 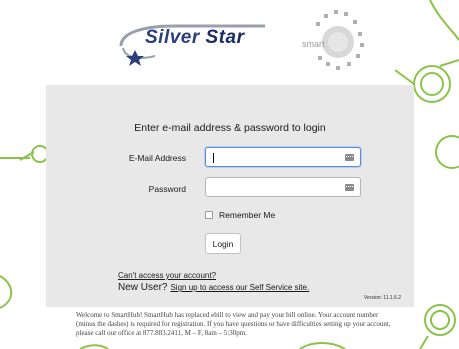 I want to click on cant-access-link: Can't access your account?, so click(x=167, y=275).